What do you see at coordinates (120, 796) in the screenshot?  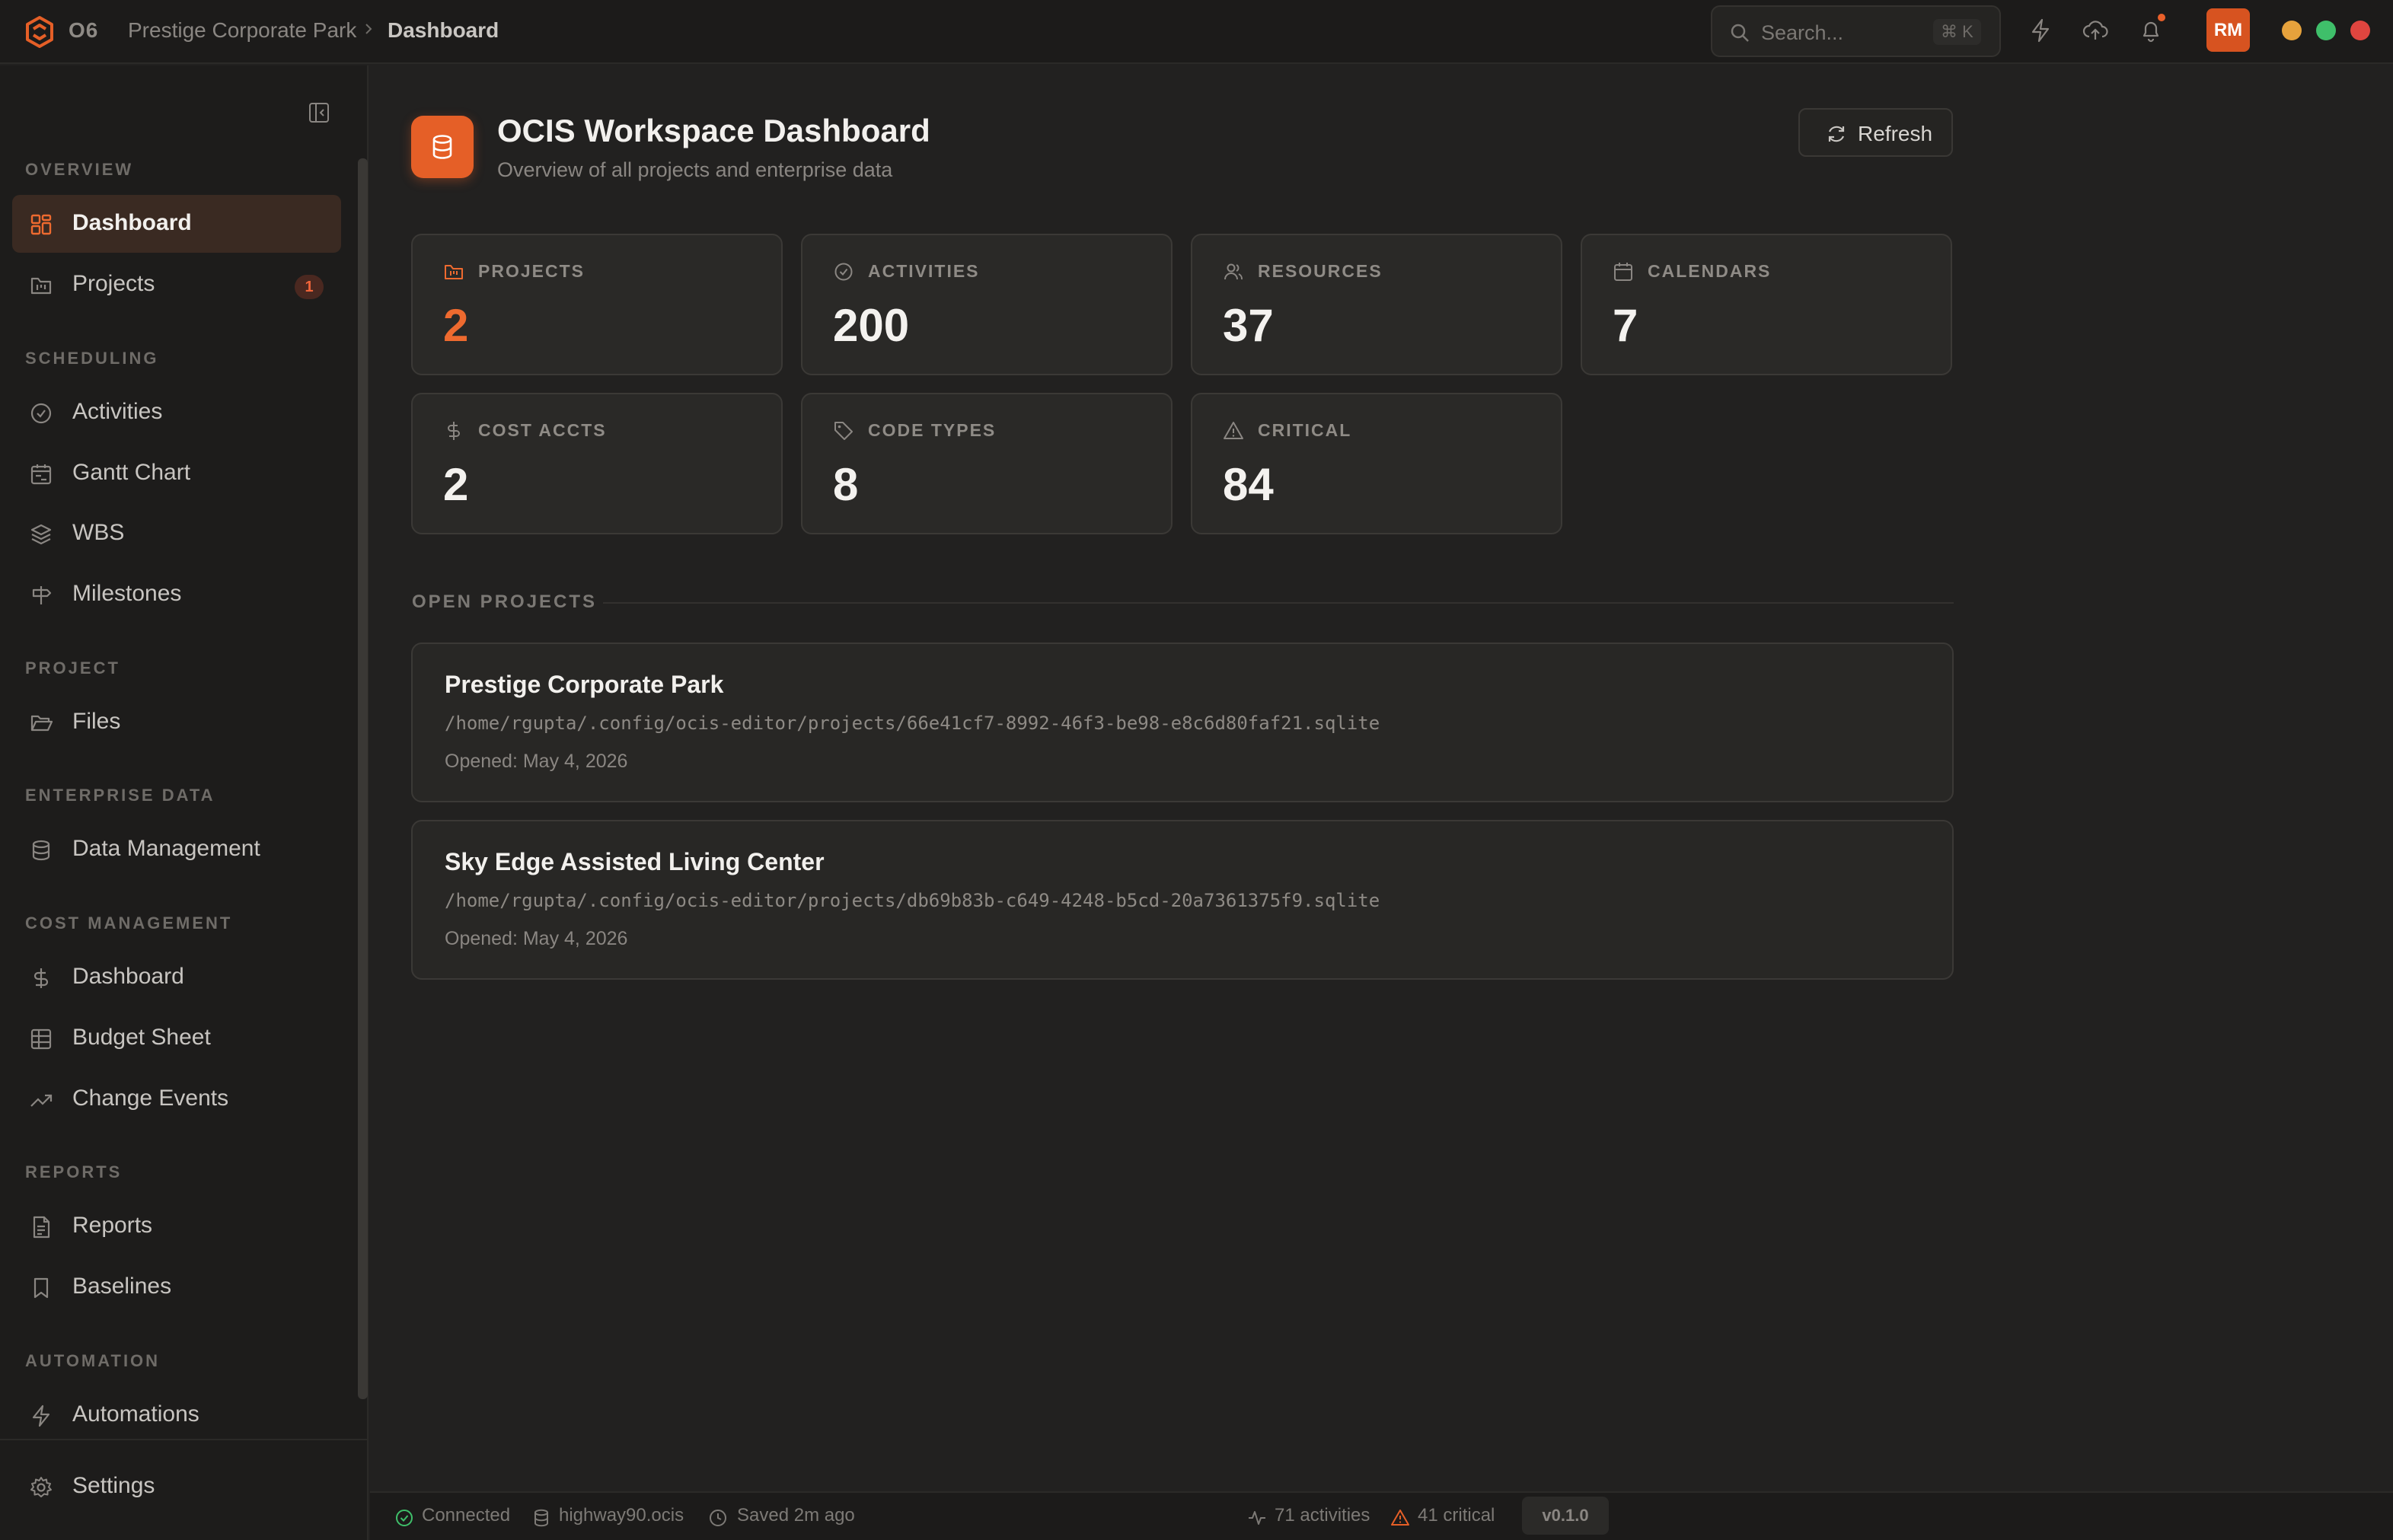 I see `section-enterprise-data: ENTERPRISE DATA` at bounding box center [120, 796].